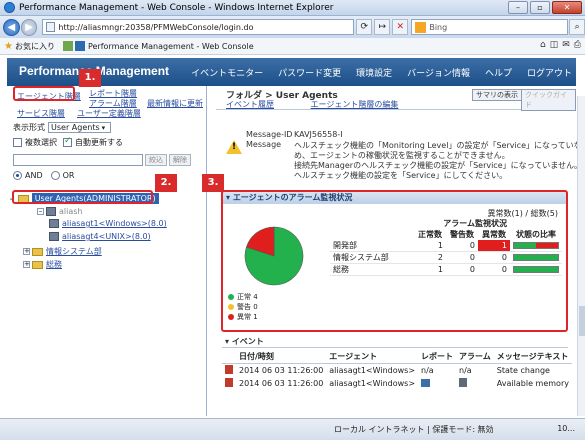 This screenshot has height=440, width=585. I want to click on edit-hierarchy-link: エージェント階層の編集, so click(355, 104).